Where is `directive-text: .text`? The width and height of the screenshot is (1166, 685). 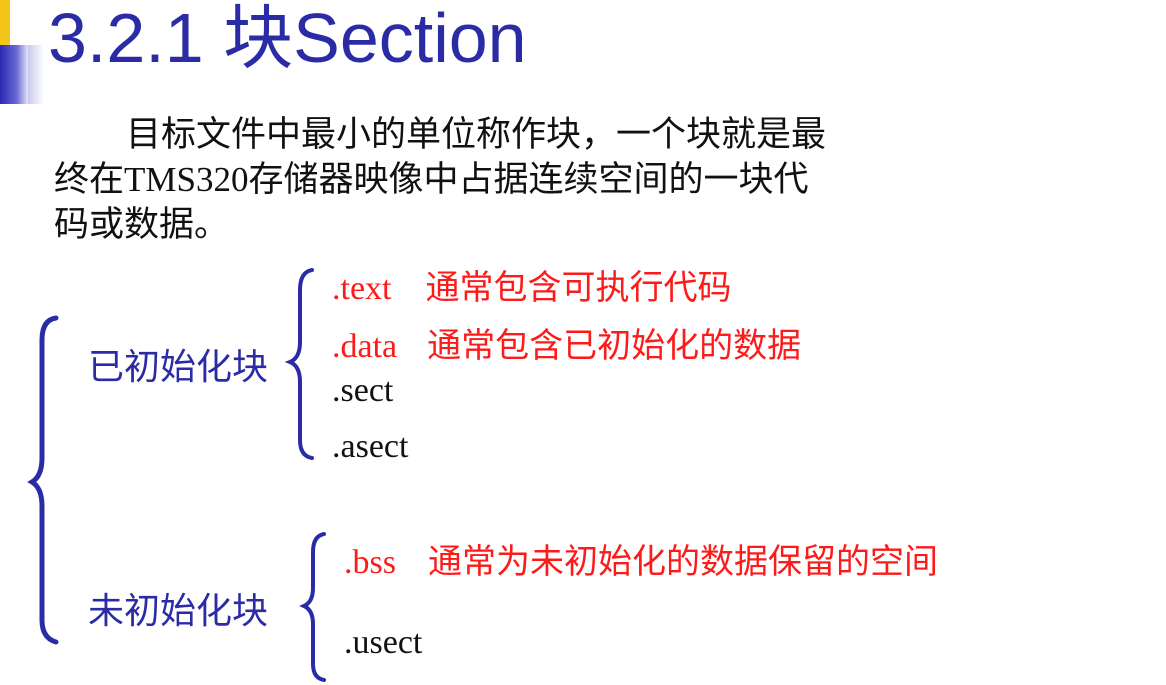
directive-text: .text is located at coordinates (362, 288).